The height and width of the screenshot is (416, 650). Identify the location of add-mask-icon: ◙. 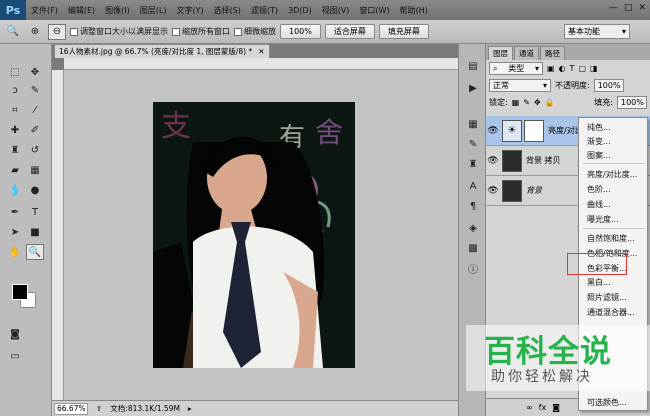
(556, 407).